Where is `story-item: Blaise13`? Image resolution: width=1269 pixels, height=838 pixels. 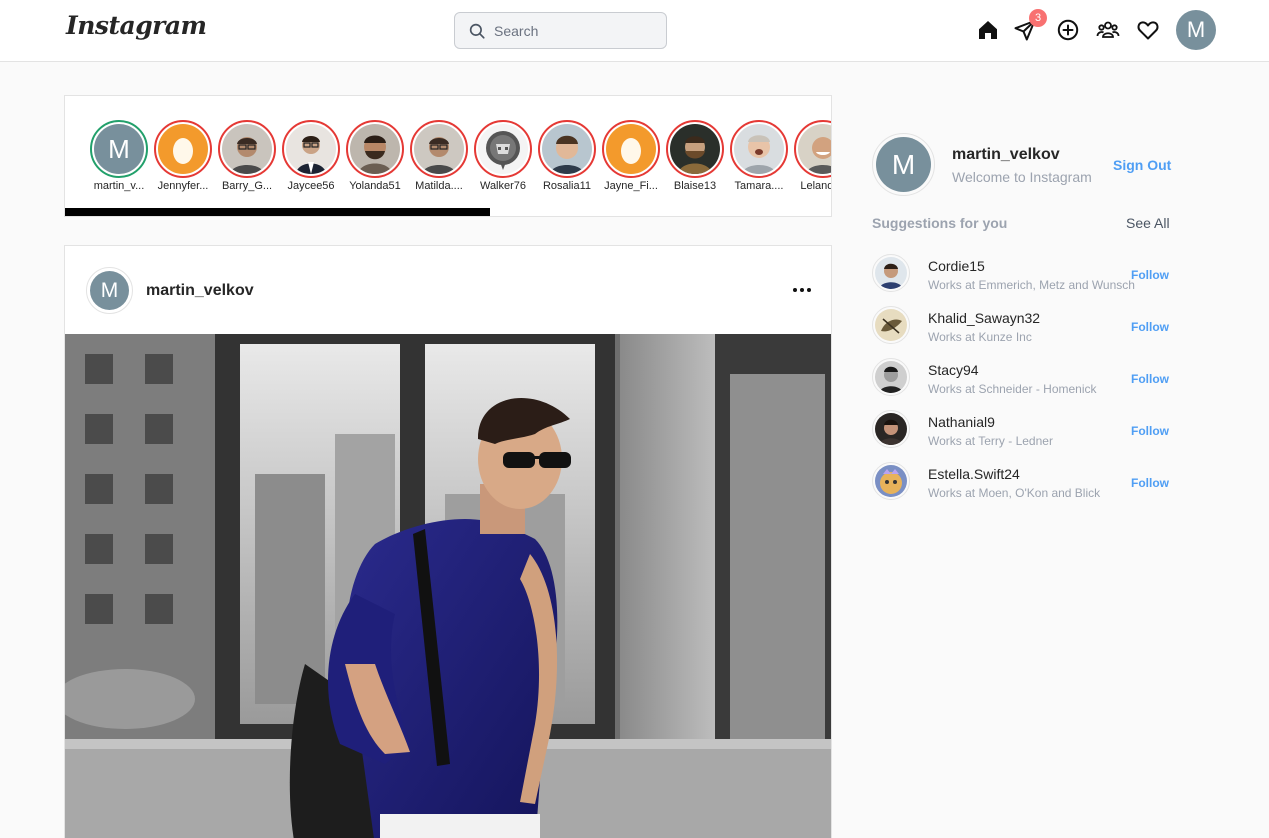 story-item: Blaise13 is located at coordinates (695, 156).